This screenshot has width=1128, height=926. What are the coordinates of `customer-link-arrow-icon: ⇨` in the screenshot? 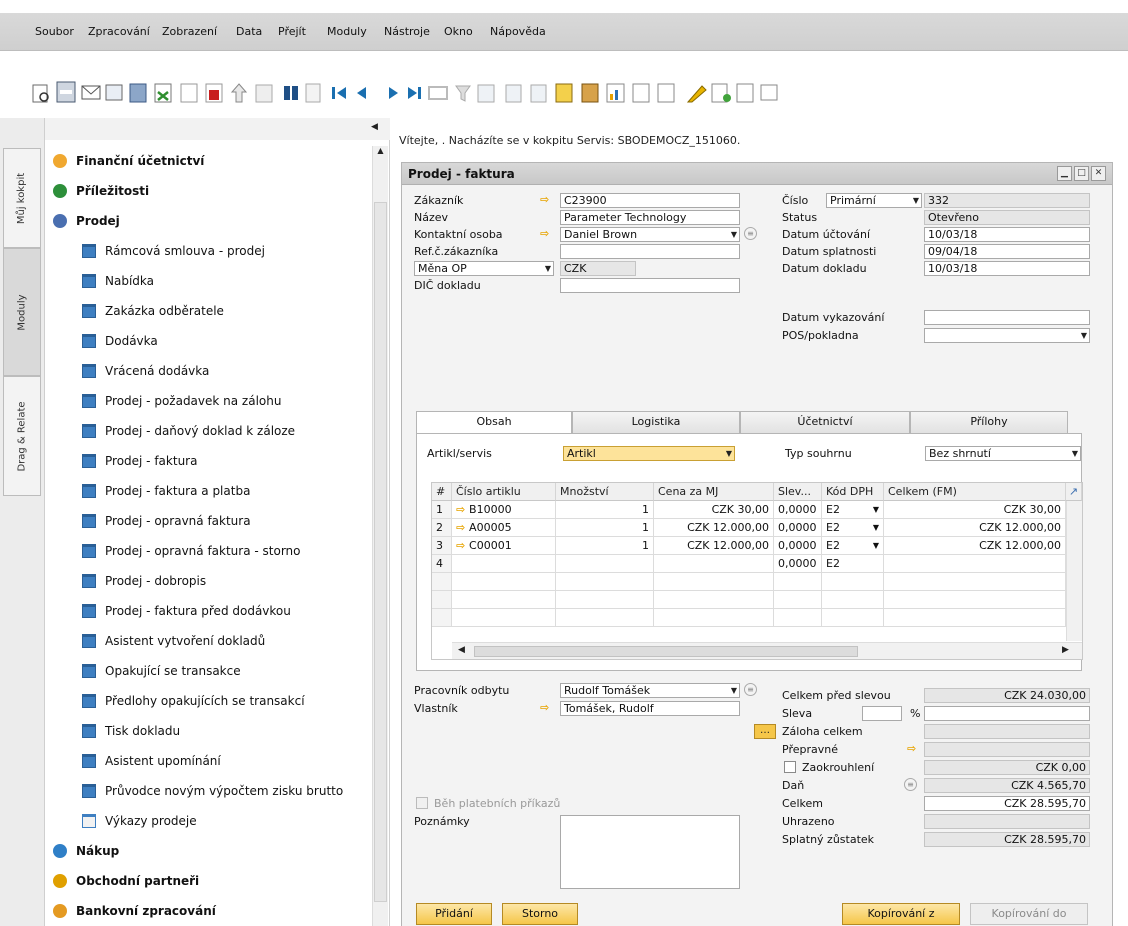 It's located at (544, 199).